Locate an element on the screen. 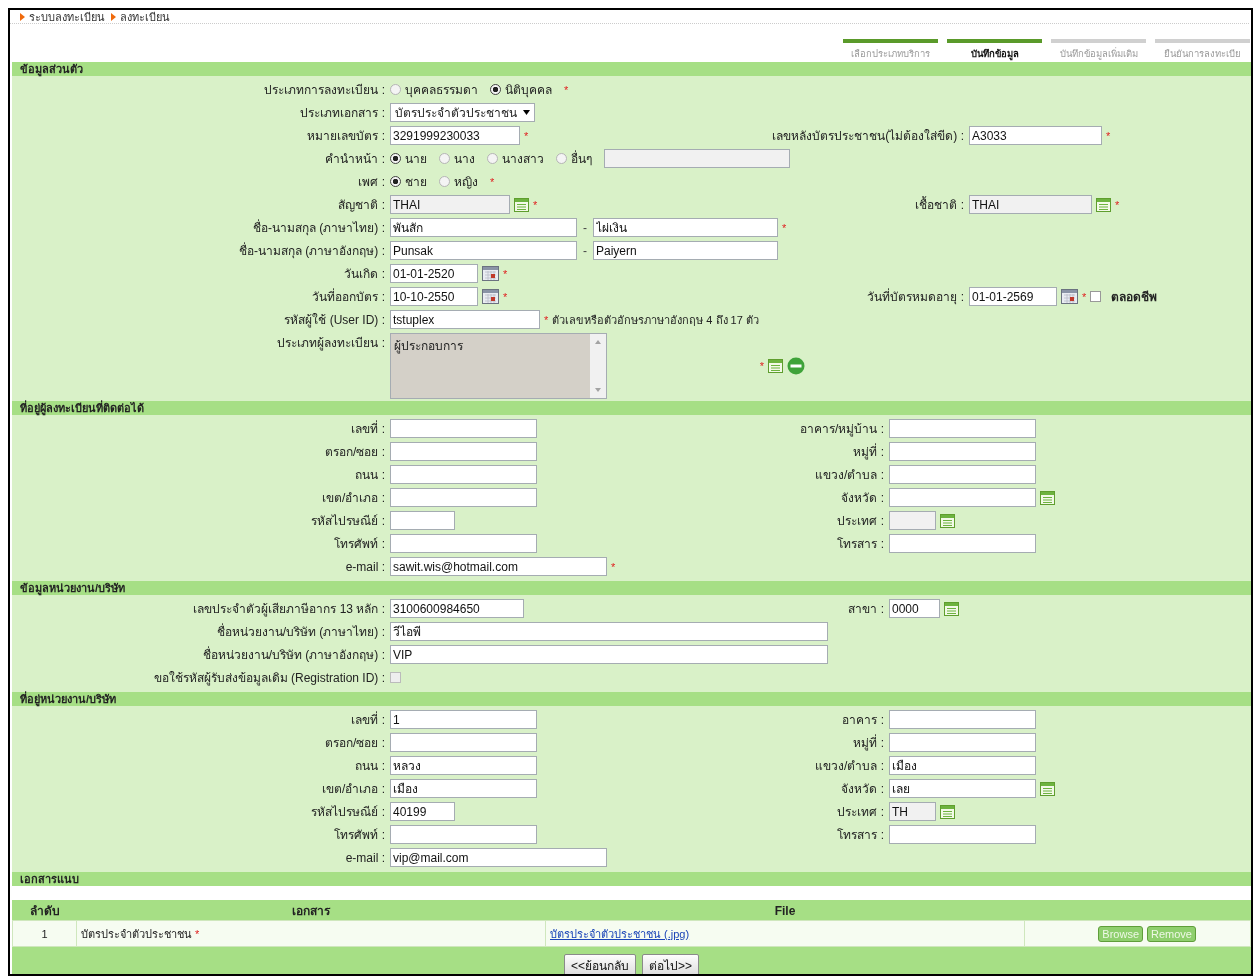 The image size is (1256, 980). radio-option: บุคคลธรรมดา is located at coordinates (434, 89).